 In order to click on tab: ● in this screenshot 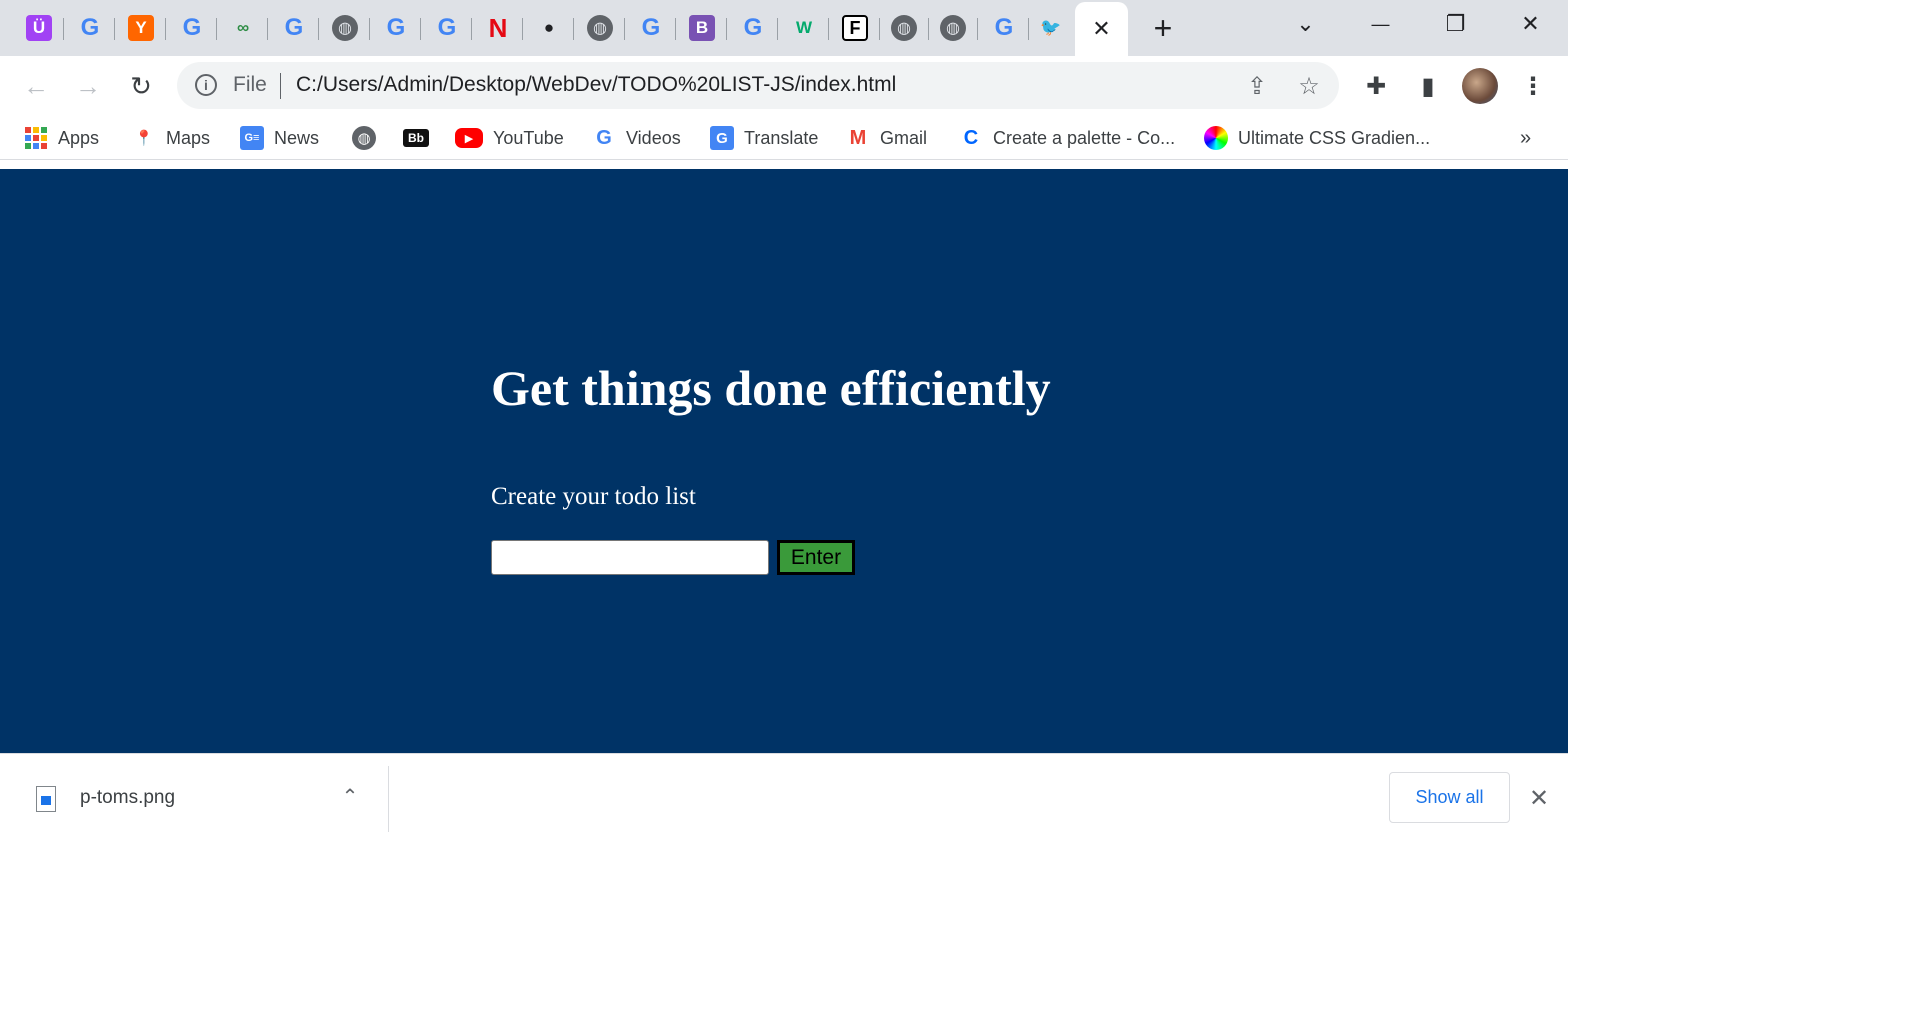, I will do `click(549, 28)`.